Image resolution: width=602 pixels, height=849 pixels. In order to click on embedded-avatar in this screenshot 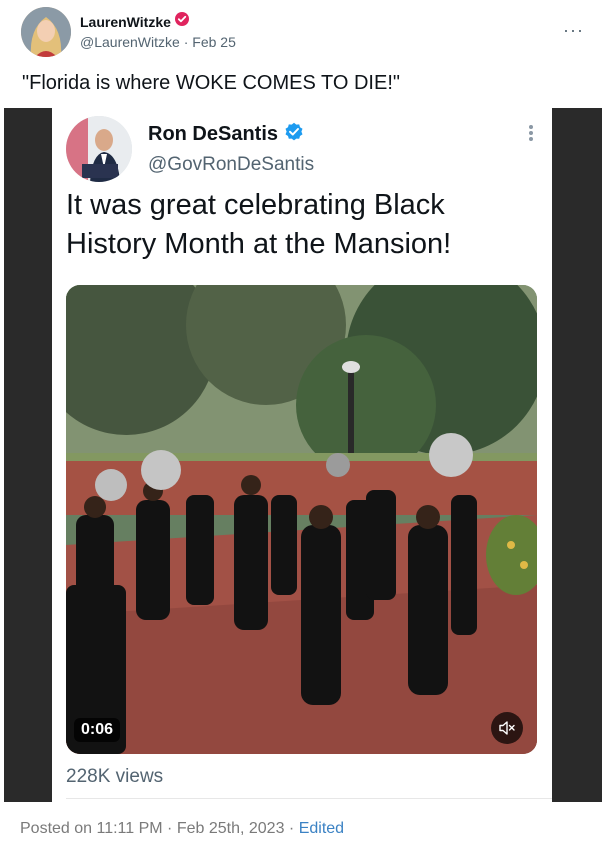, I will do `click(99, 149)`.